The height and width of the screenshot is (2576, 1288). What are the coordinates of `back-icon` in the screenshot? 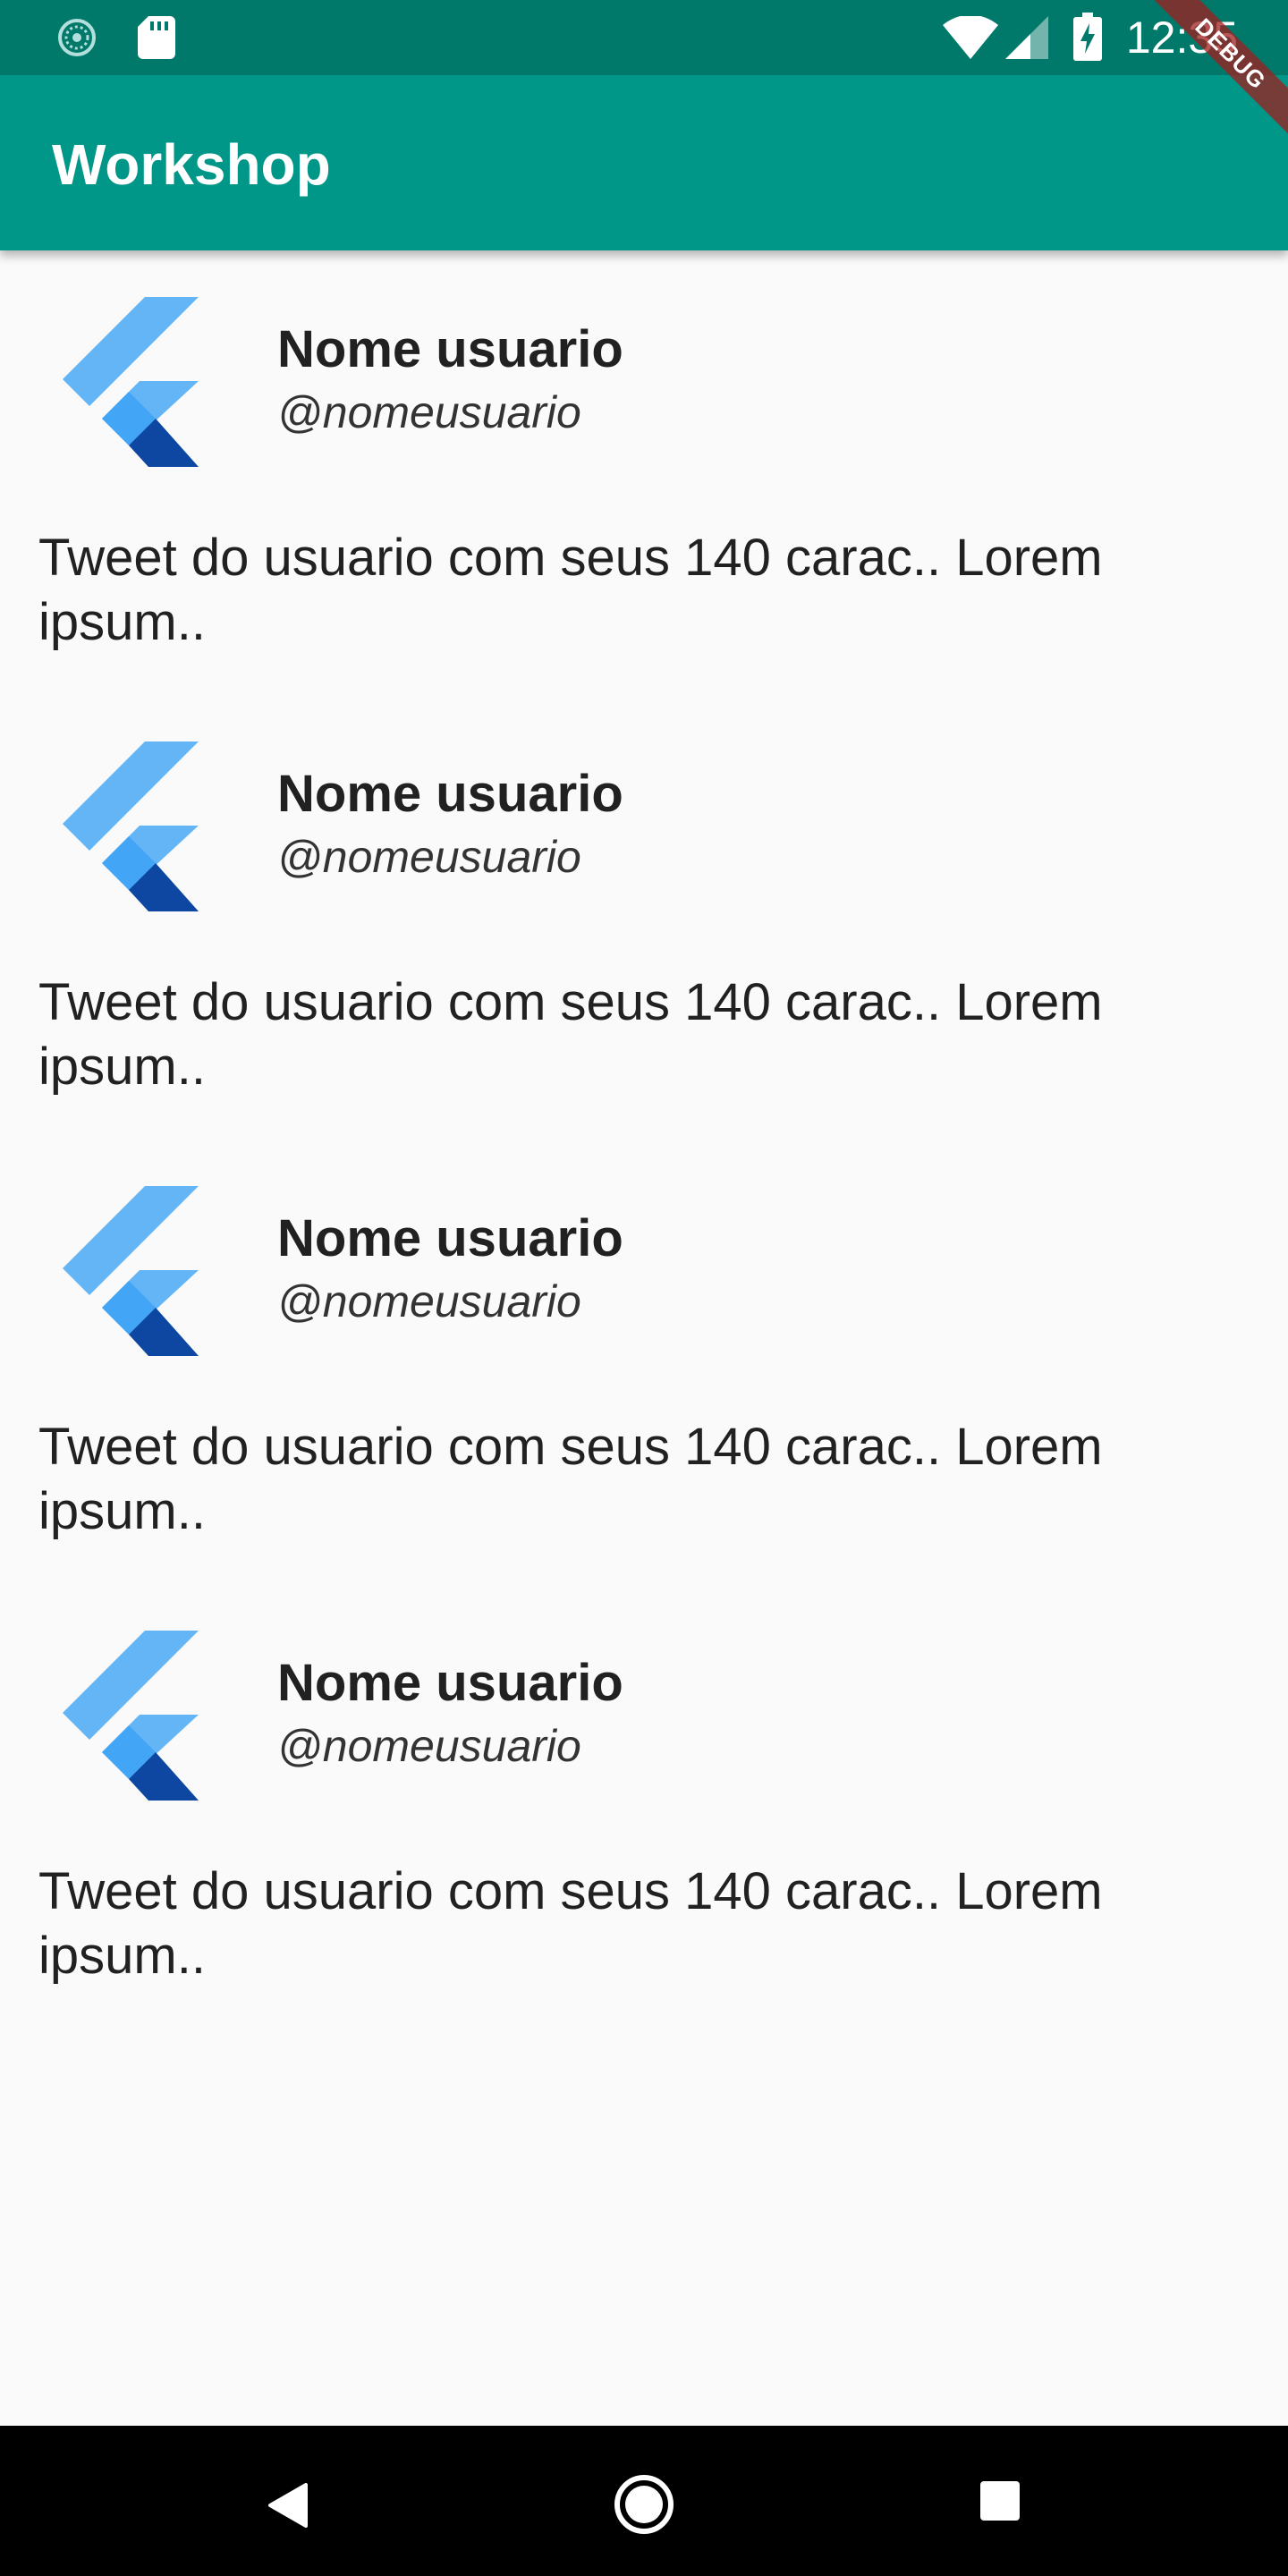 It's located at (287, 2505).